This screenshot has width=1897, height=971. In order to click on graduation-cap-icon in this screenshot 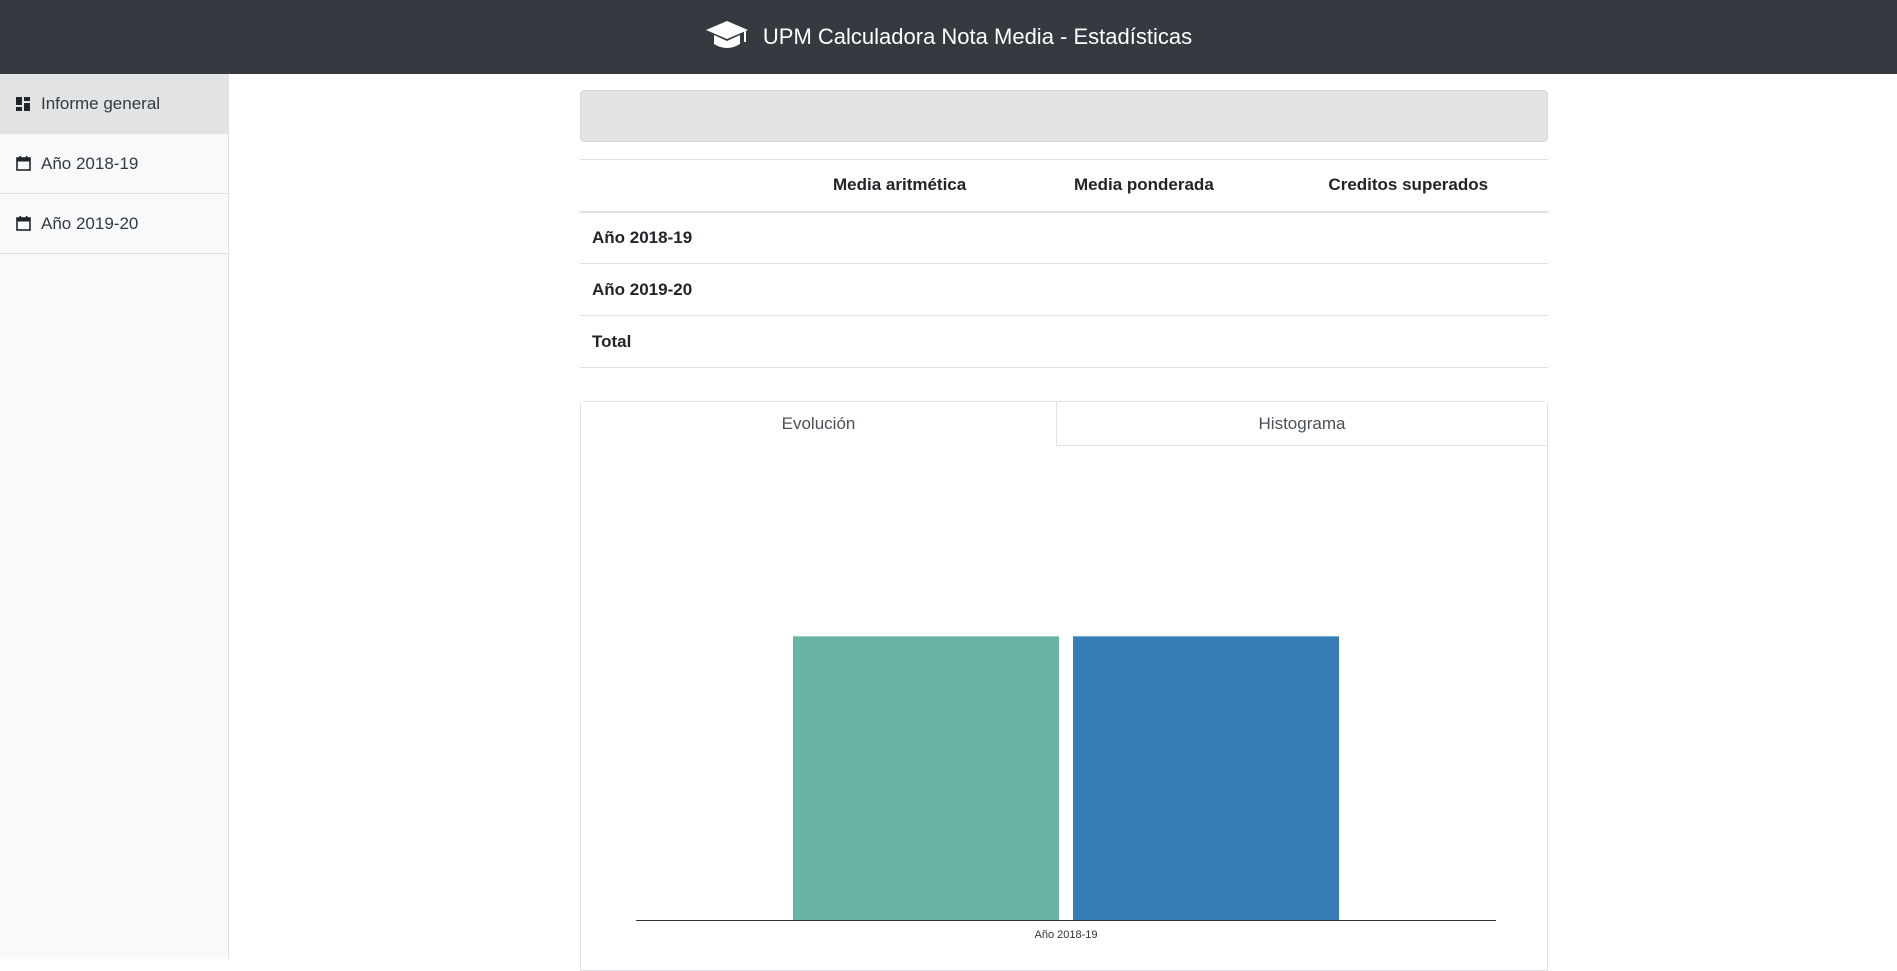, I will do `click(727, 37)`.